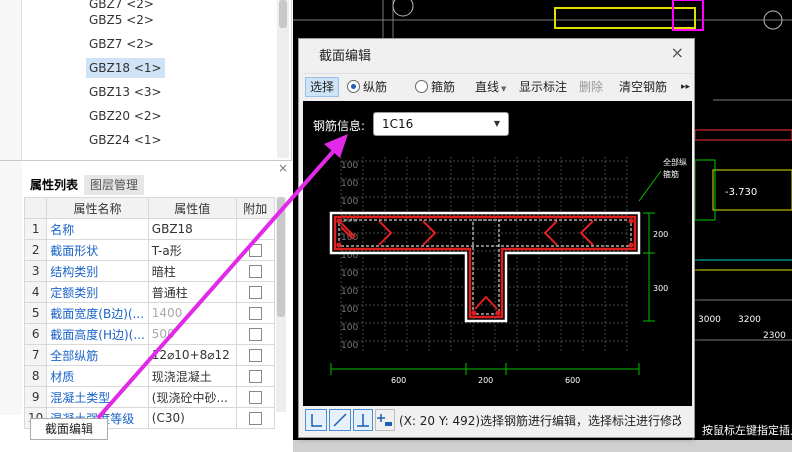 This screenshot has height=452, width=792. What do you see at coordinates (192, 418) in the screenshot?
I see `property-value: (C30)` at bounding box center [192, 418].